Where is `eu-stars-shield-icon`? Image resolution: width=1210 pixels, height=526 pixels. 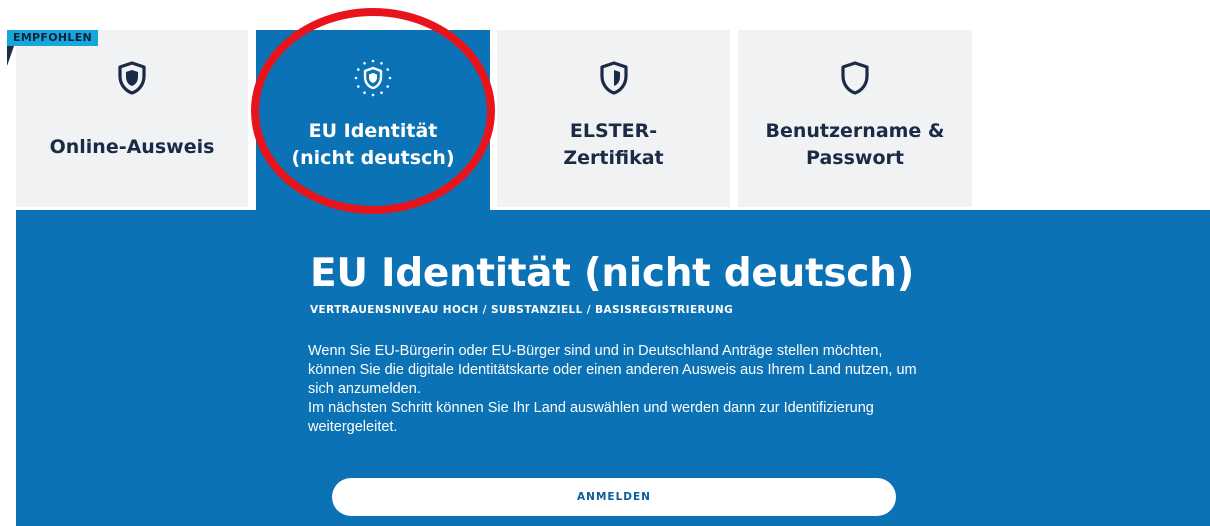 eu-stars-shield-icon is located at coordinates (373, 78).